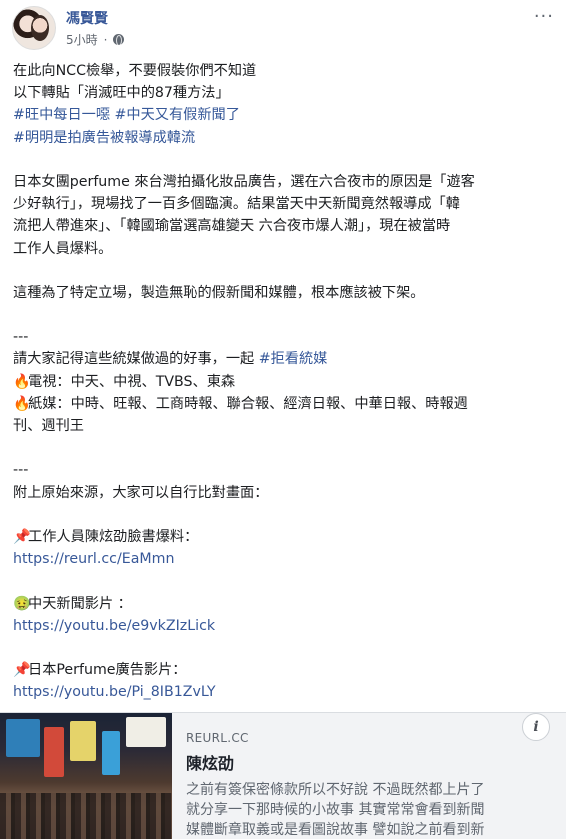 Image resolution: width=566 pixels, height=840 pixels. What do you see at coordinates (283, 537) in the screenshot?
I see `emoji-line: 📌工作人員陳炫劭臉書爆料：` at bounding box center [283, 537].